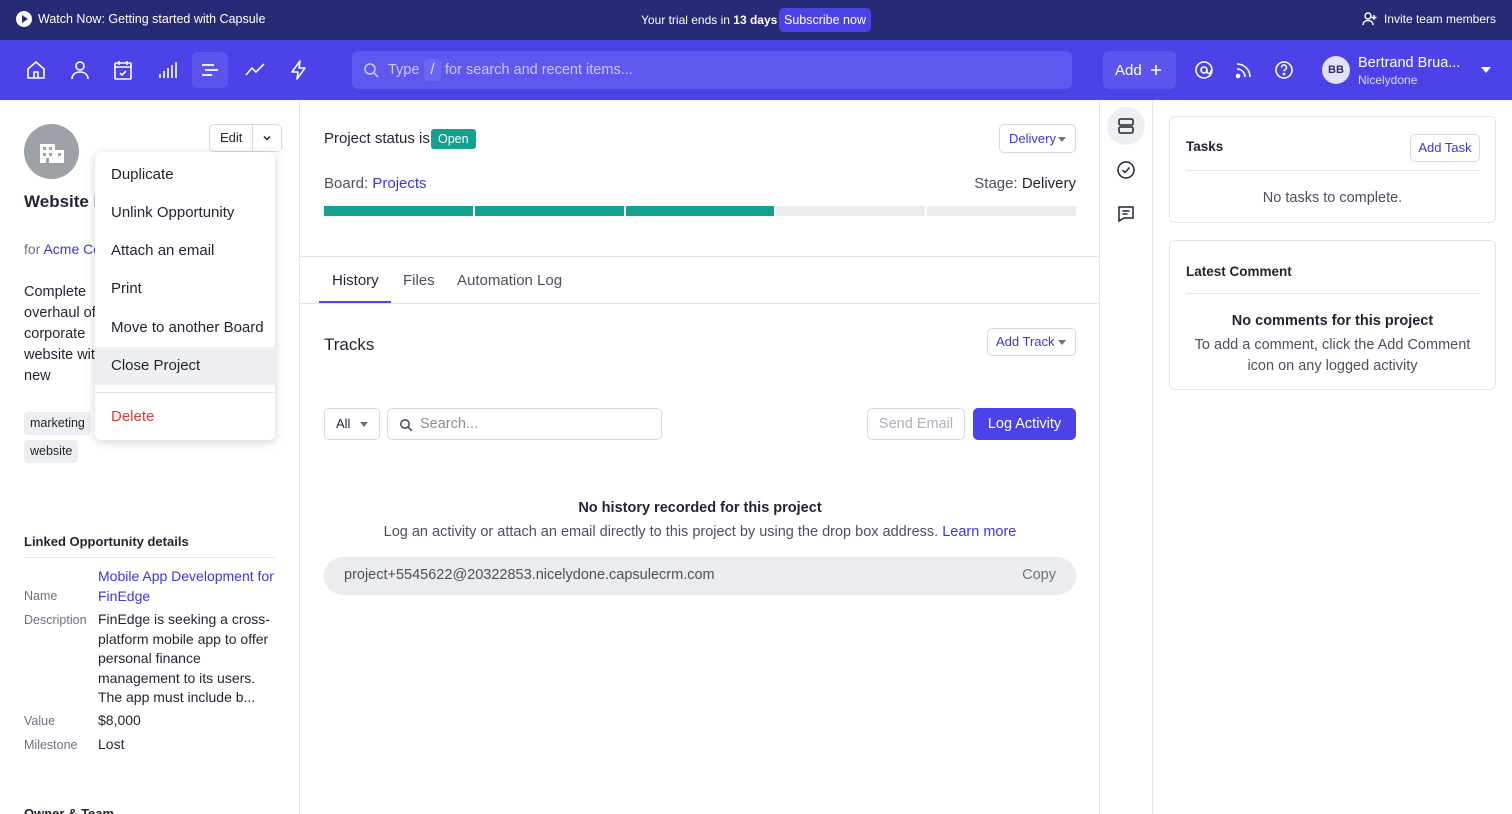 The image size is (1512, 814). I want to click on project-title: Website Refresh Project, so click(64, 201).